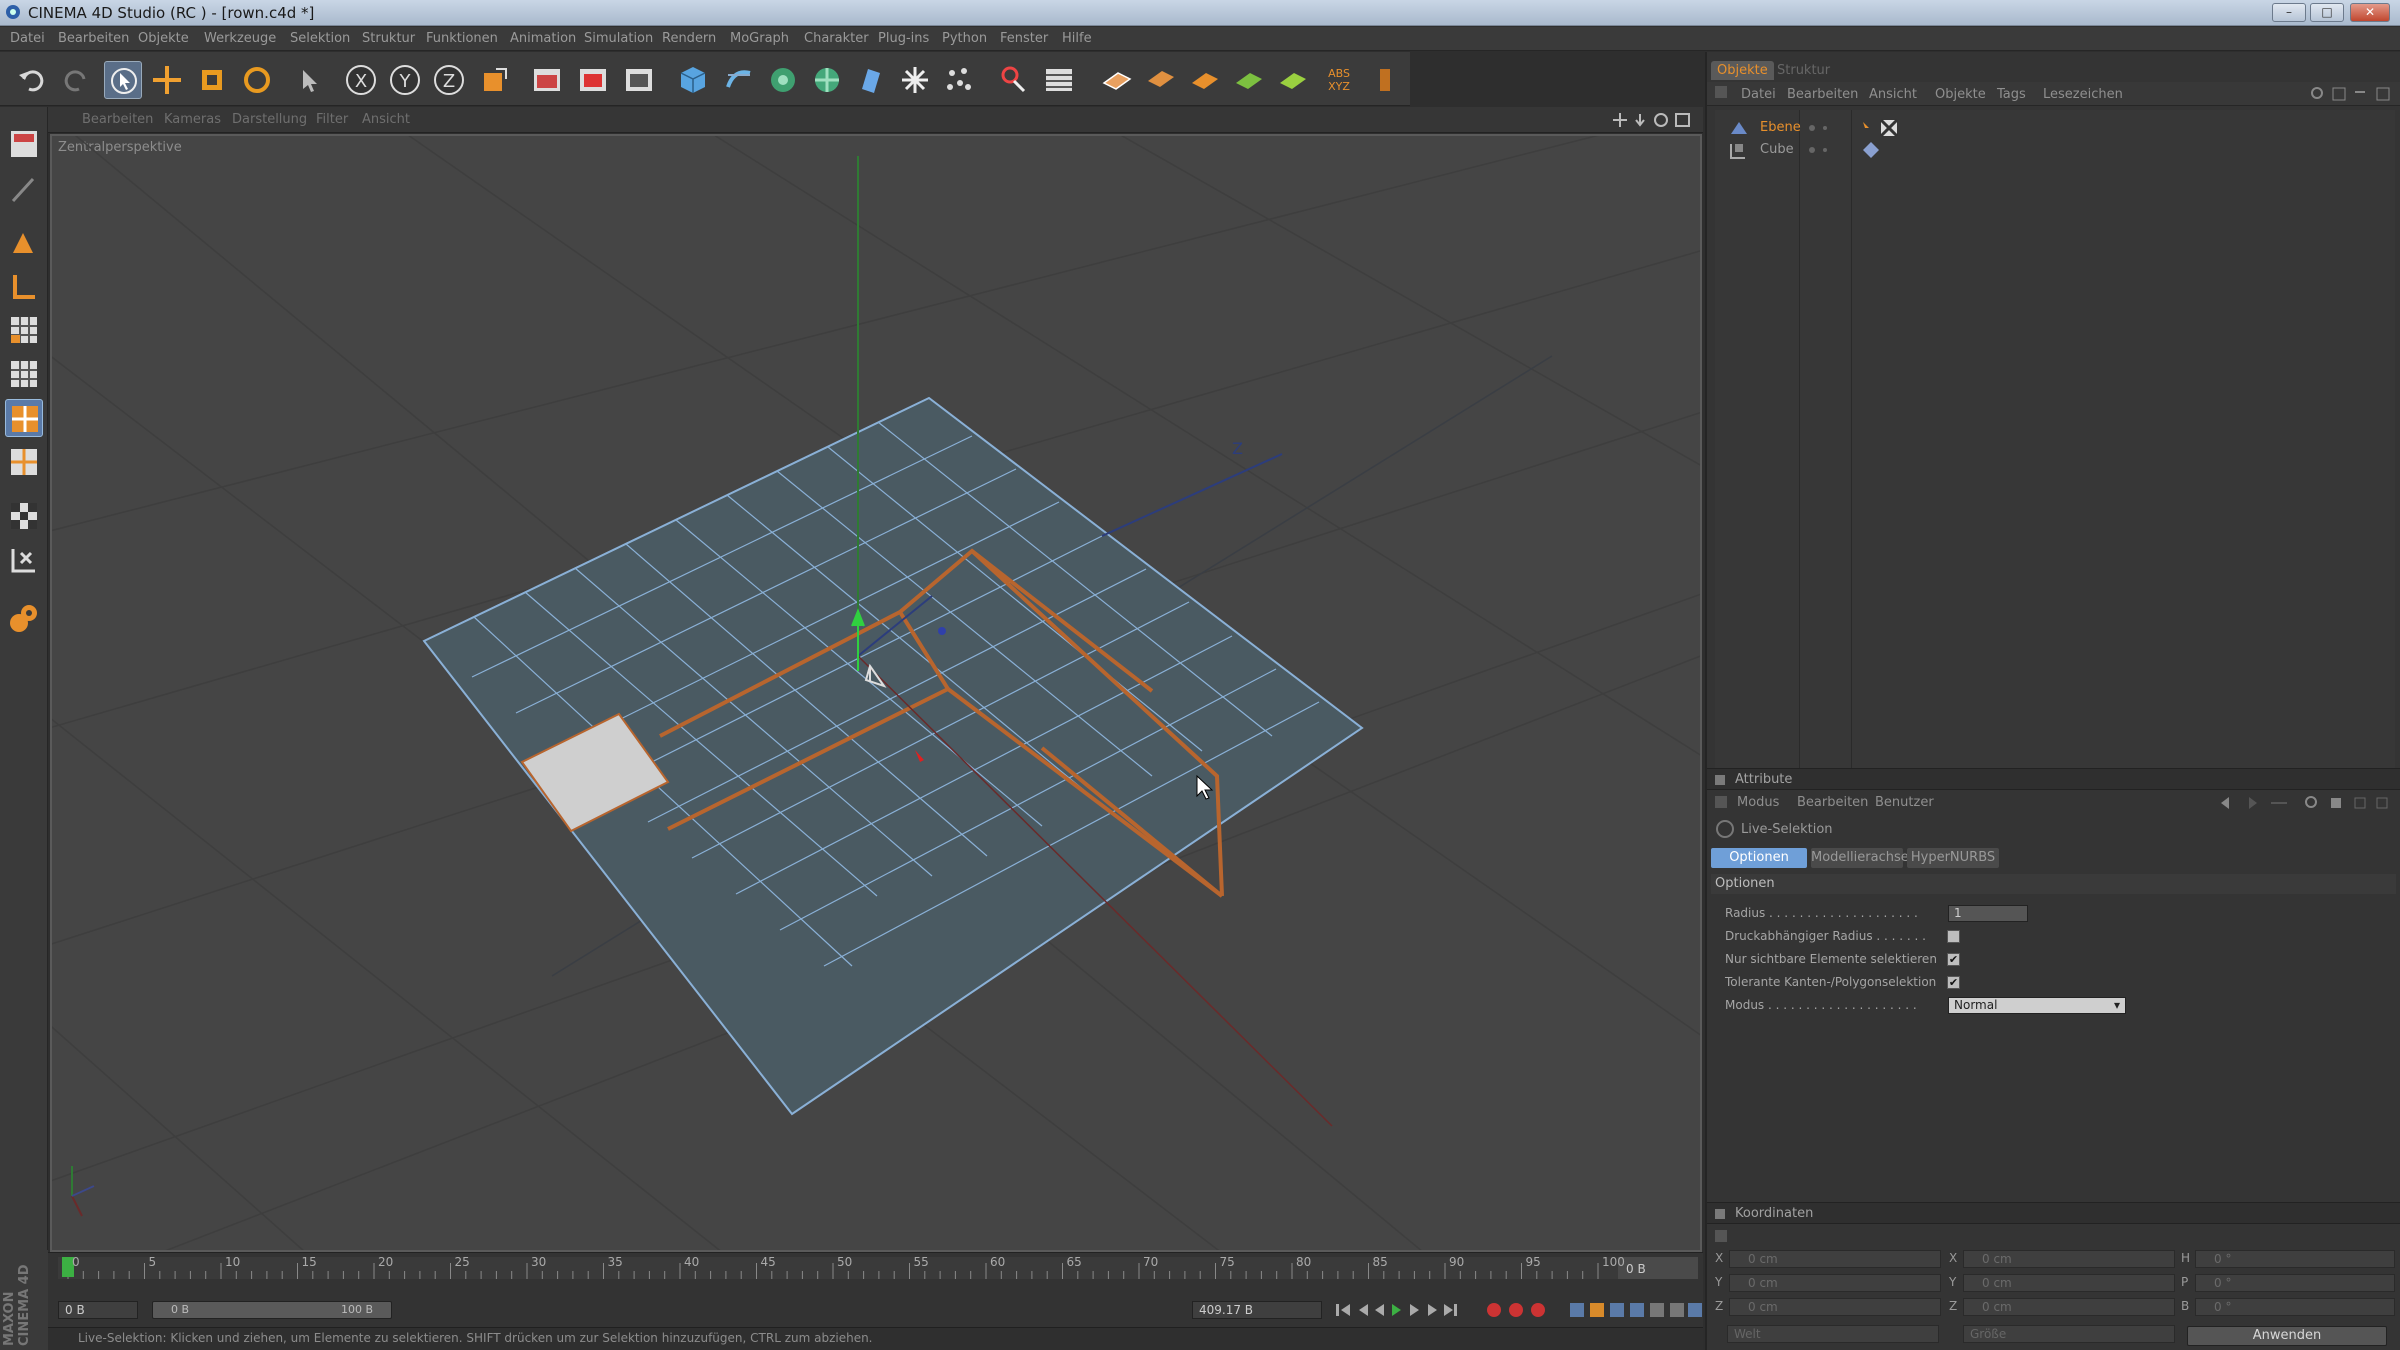  I want to click on scale-icon, so click(212, 80).